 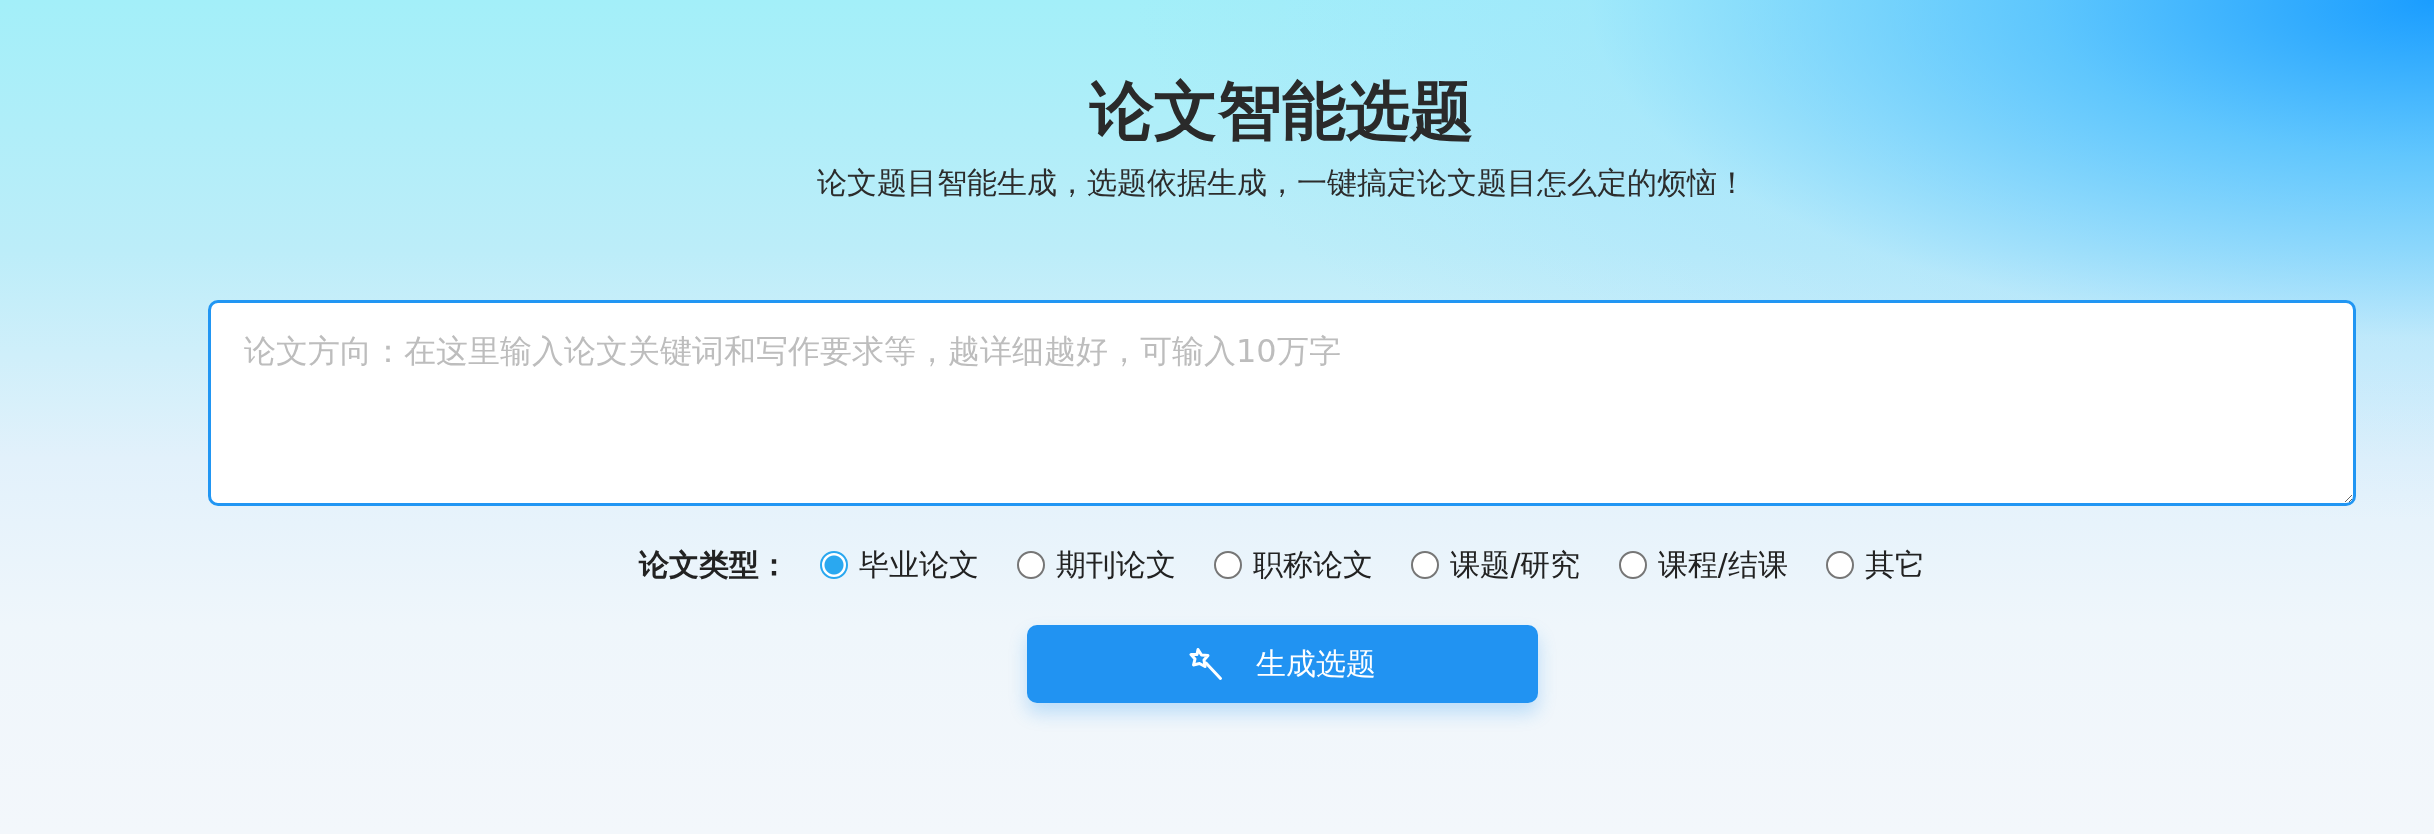 I want to click on paper-type-option: 职称论文, so click(x=1294, y=565).